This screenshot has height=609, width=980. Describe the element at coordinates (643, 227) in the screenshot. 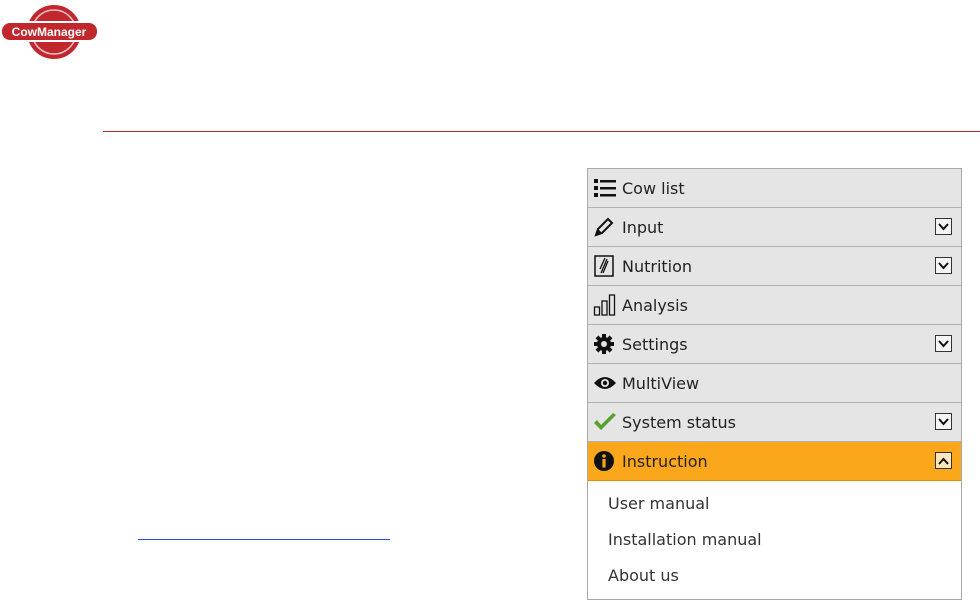

I see `menu-item-label: Input` at that location.